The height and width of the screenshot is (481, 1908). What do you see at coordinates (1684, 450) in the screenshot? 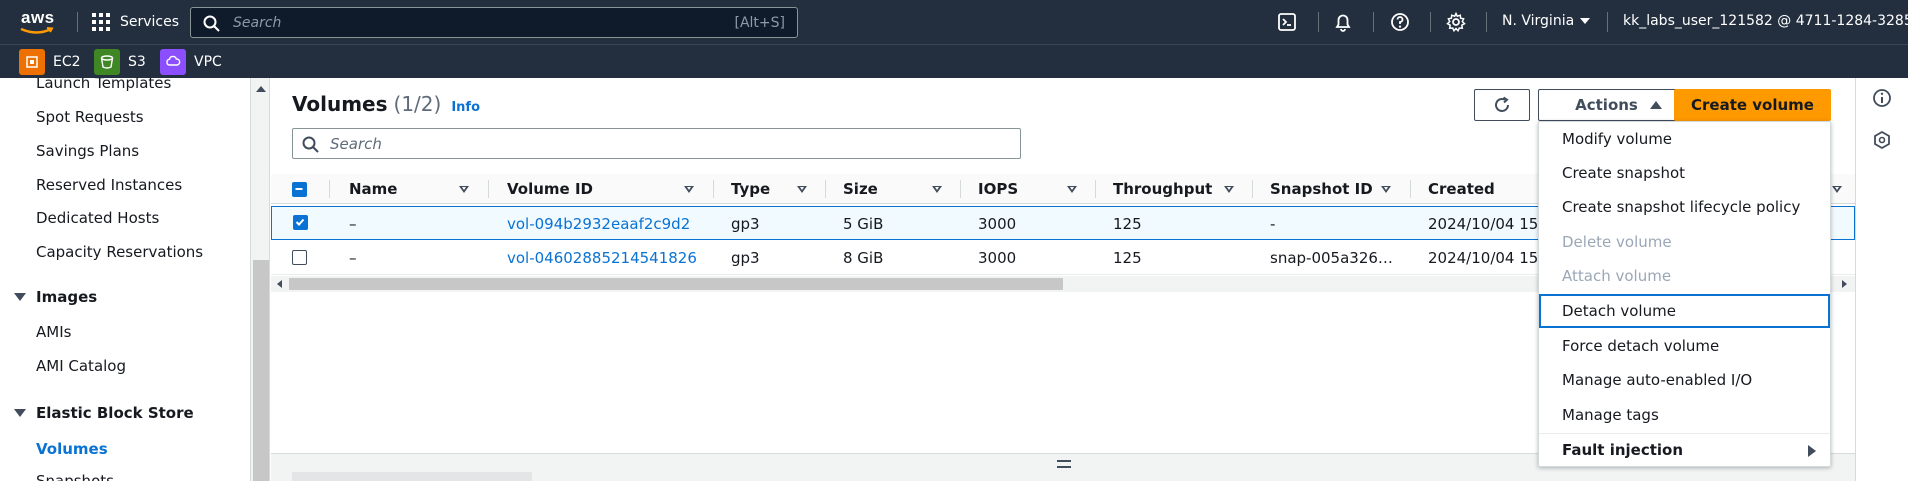
I see `menu-item-fault-injection: Fault injection` at bounding box center [1684, 450].